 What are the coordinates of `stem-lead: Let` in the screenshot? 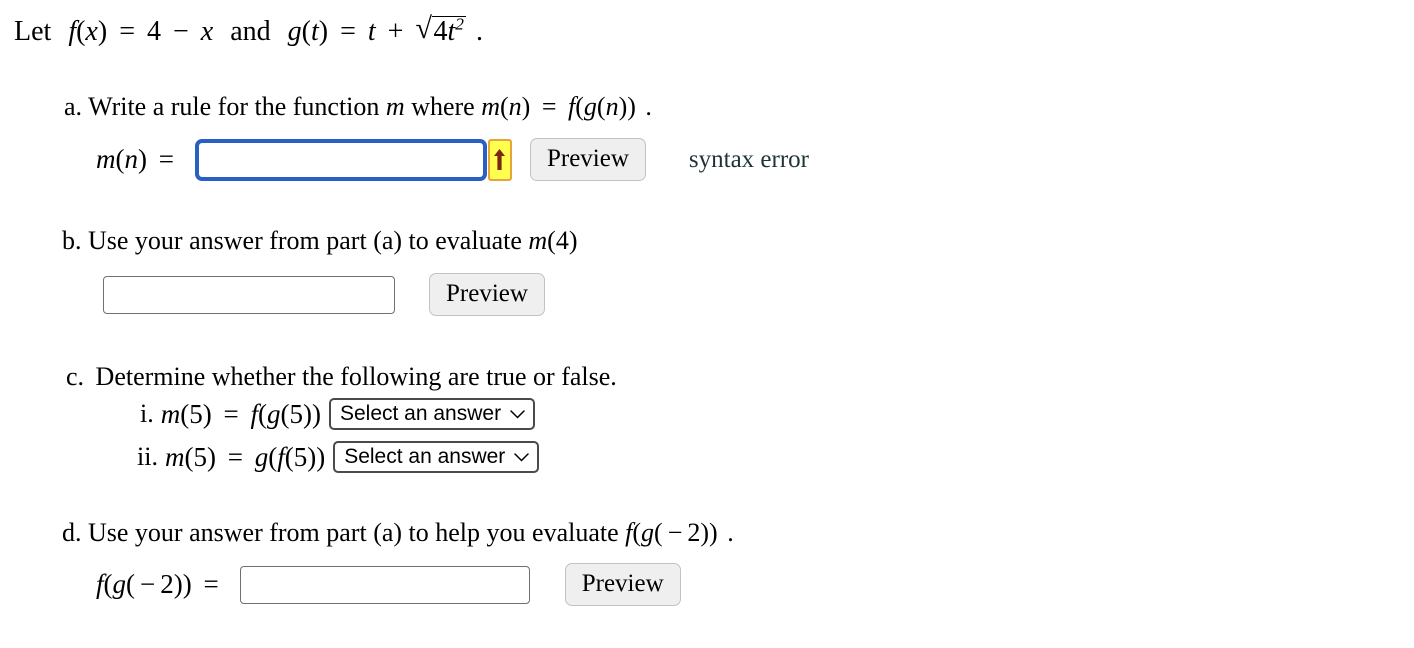 It's located at (33, 31).